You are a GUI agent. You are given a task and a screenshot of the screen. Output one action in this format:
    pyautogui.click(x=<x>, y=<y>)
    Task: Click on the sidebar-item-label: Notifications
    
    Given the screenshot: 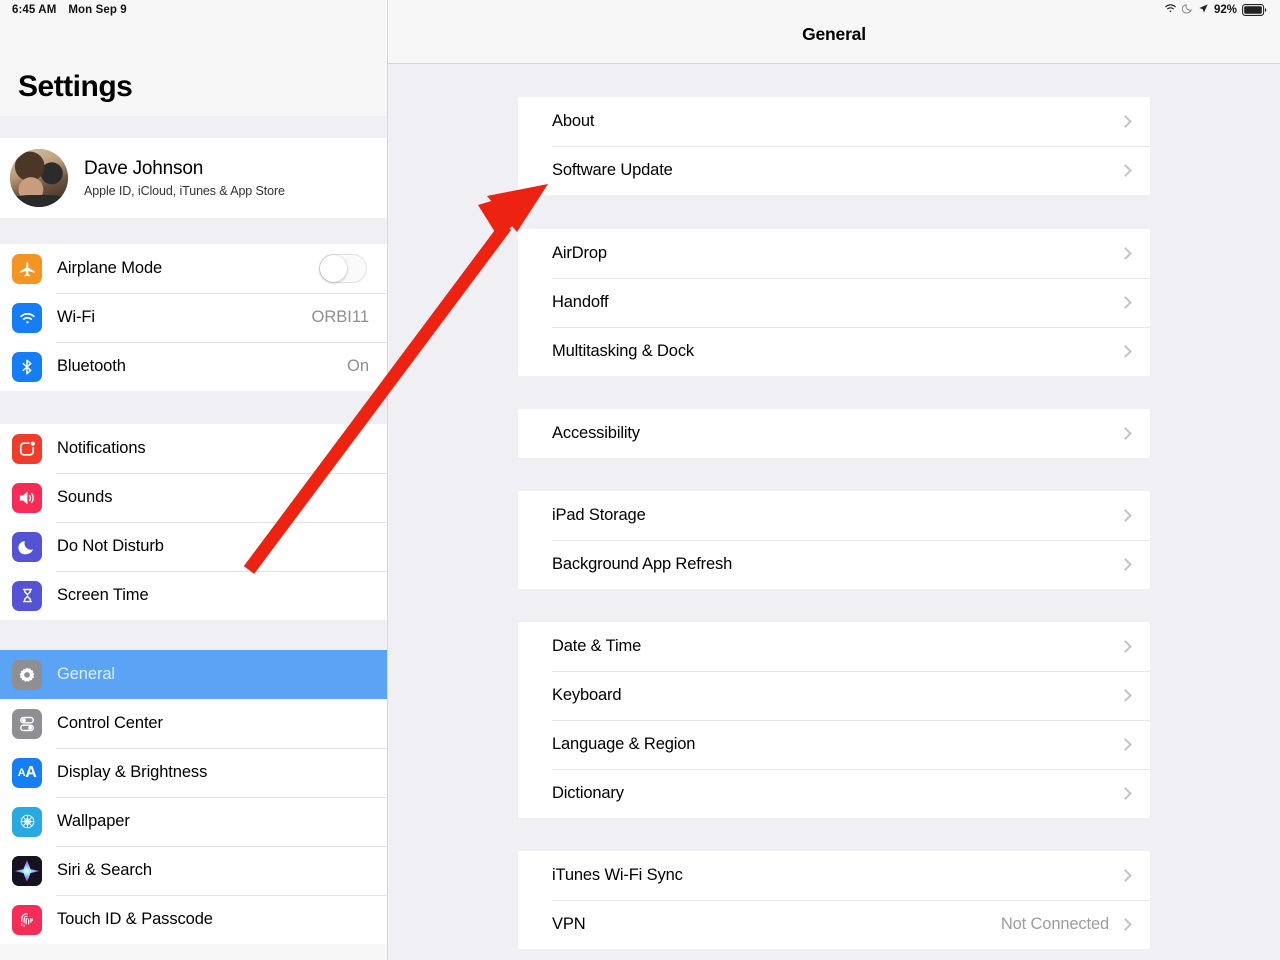 What is the action you would take?
    pyautogui.click(x=101, y=448)
    